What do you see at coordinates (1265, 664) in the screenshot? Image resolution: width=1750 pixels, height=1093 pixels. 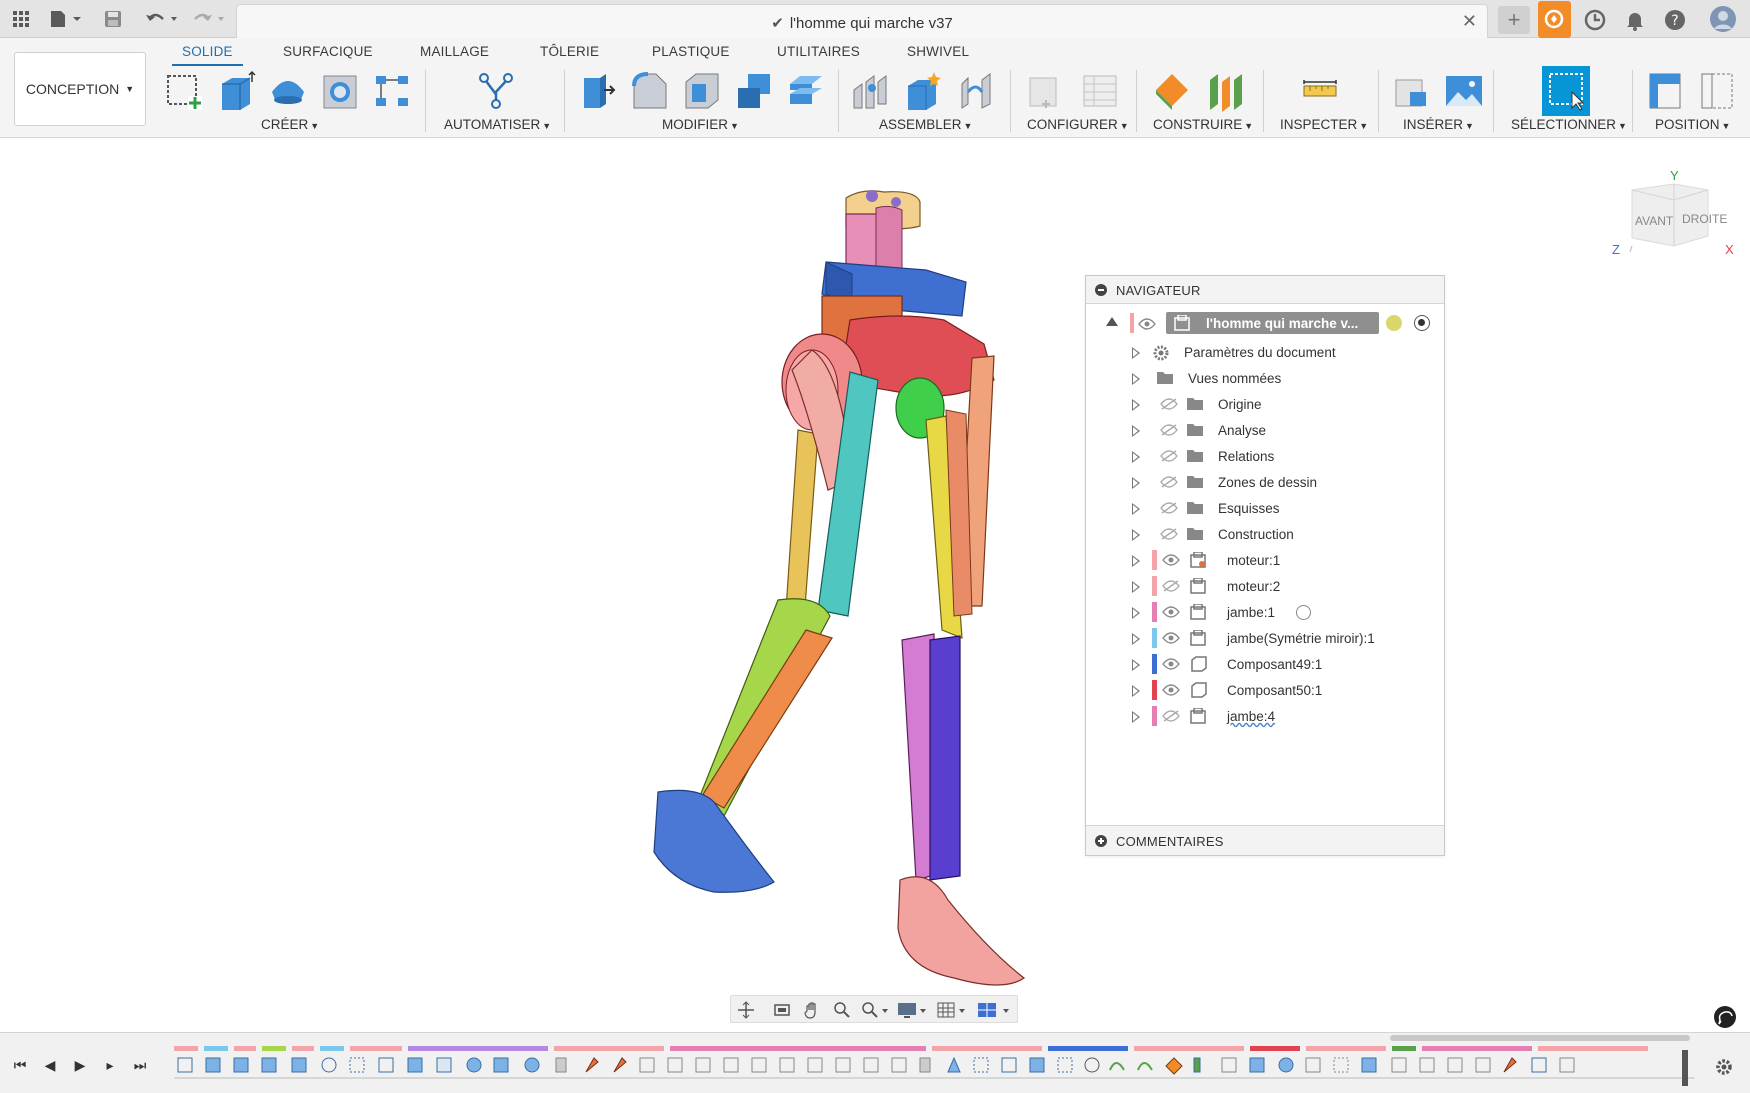 I see `nav-item-composant49: Composant49:1` at bounding box center [1265, 664].